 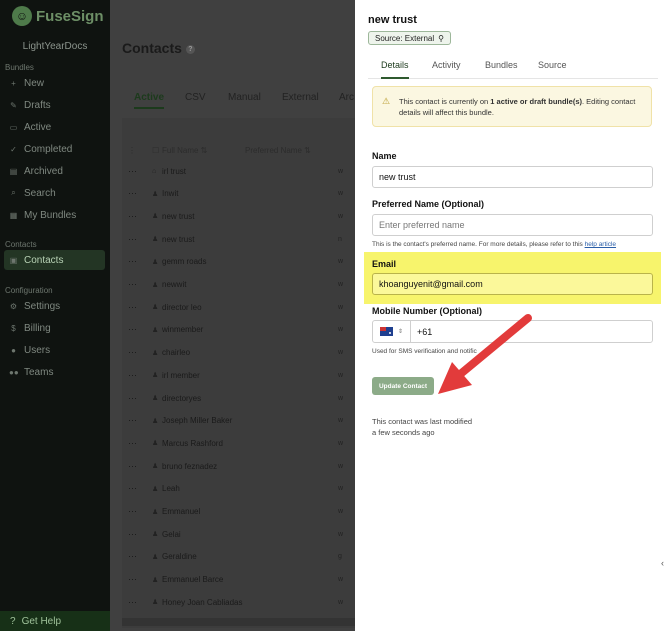 What do you see at coordinates (392, 331) in the screenshot?
I see `country-select: ⇕` at bounding box center [392, 331].